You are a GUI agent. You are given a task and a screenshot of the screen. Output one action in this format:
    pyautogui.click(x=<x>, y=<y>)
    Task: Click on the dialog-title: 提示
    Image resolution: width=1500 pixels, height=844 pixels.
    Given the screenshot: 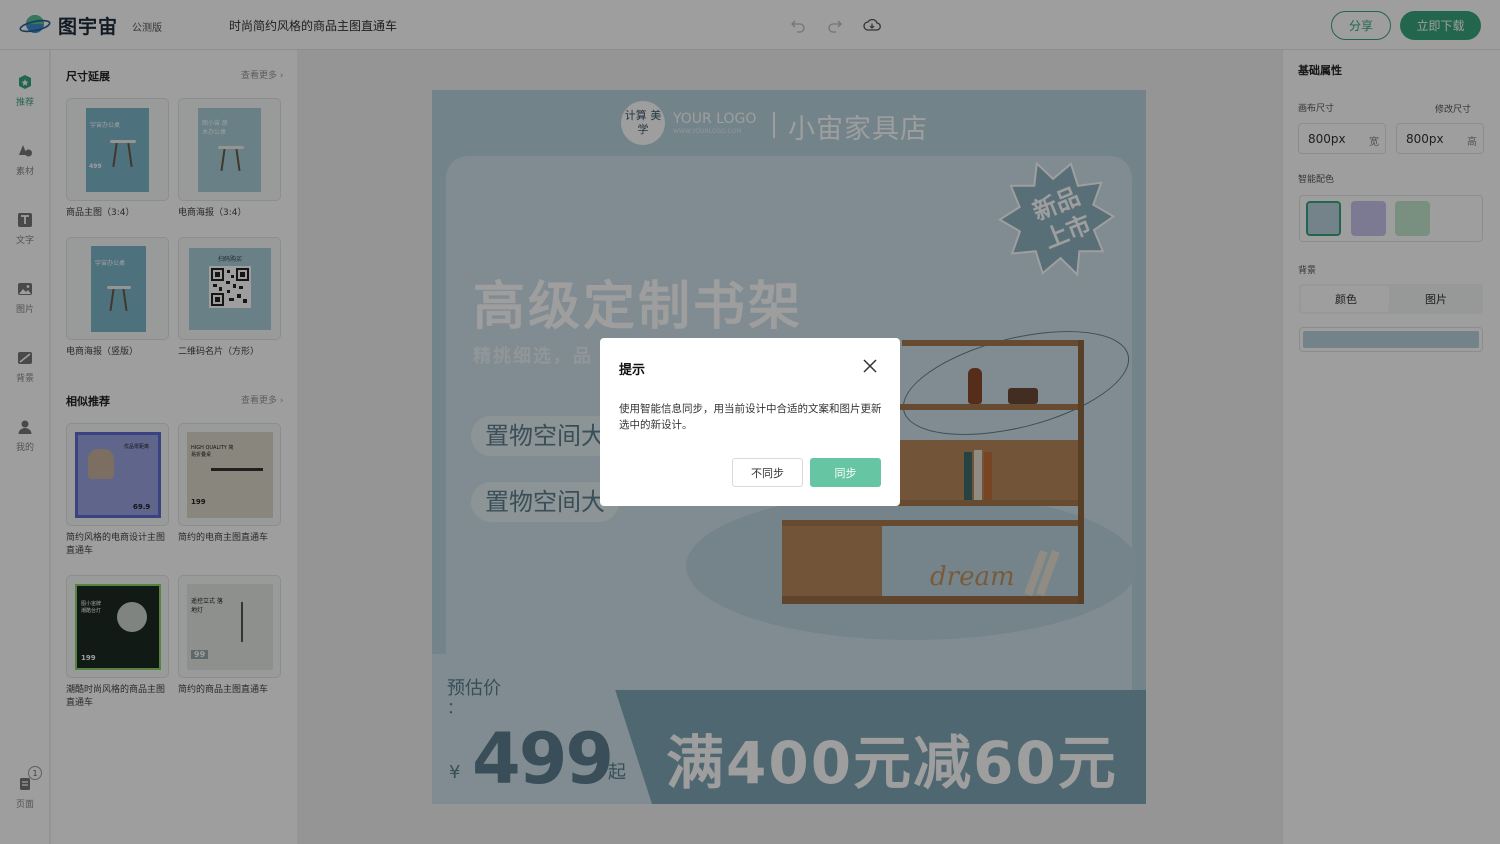 What is the action you would take?
    pyautogui.click(x=632, y=370)
    